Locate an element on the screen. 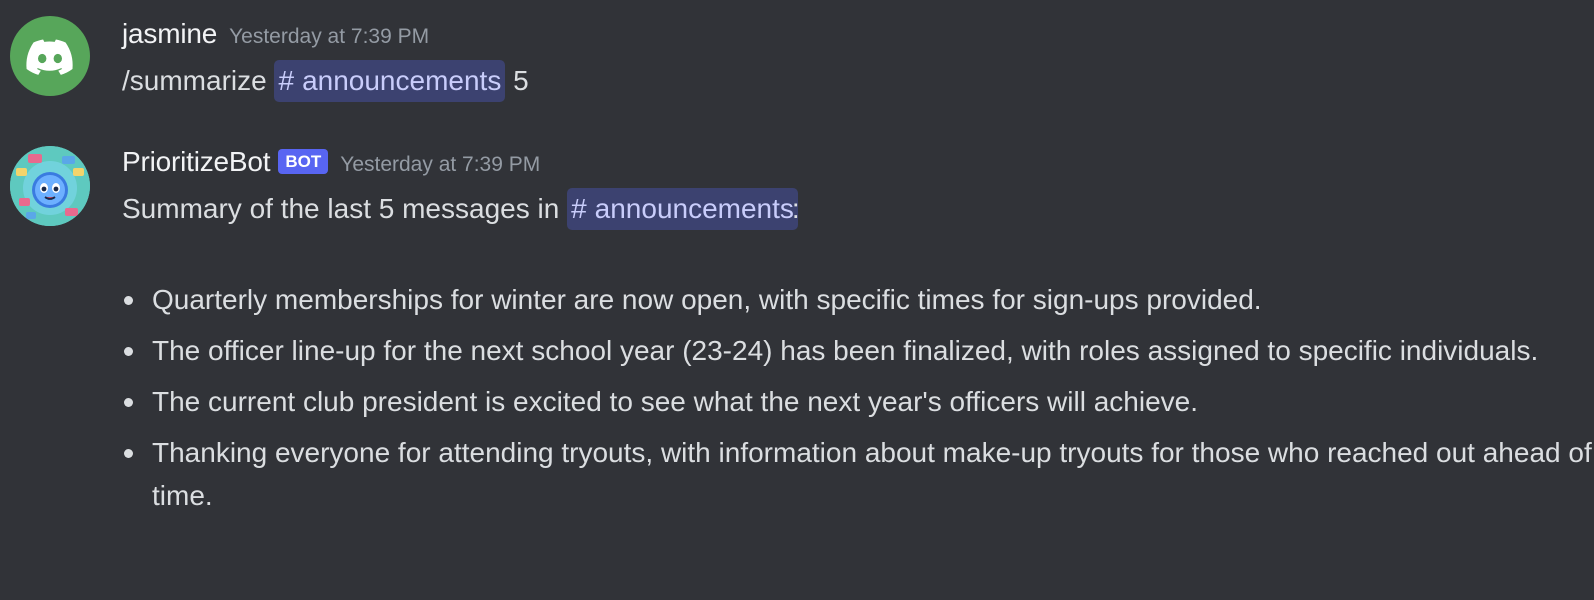  bot-blob-icon is located at coordinates (50, 186).